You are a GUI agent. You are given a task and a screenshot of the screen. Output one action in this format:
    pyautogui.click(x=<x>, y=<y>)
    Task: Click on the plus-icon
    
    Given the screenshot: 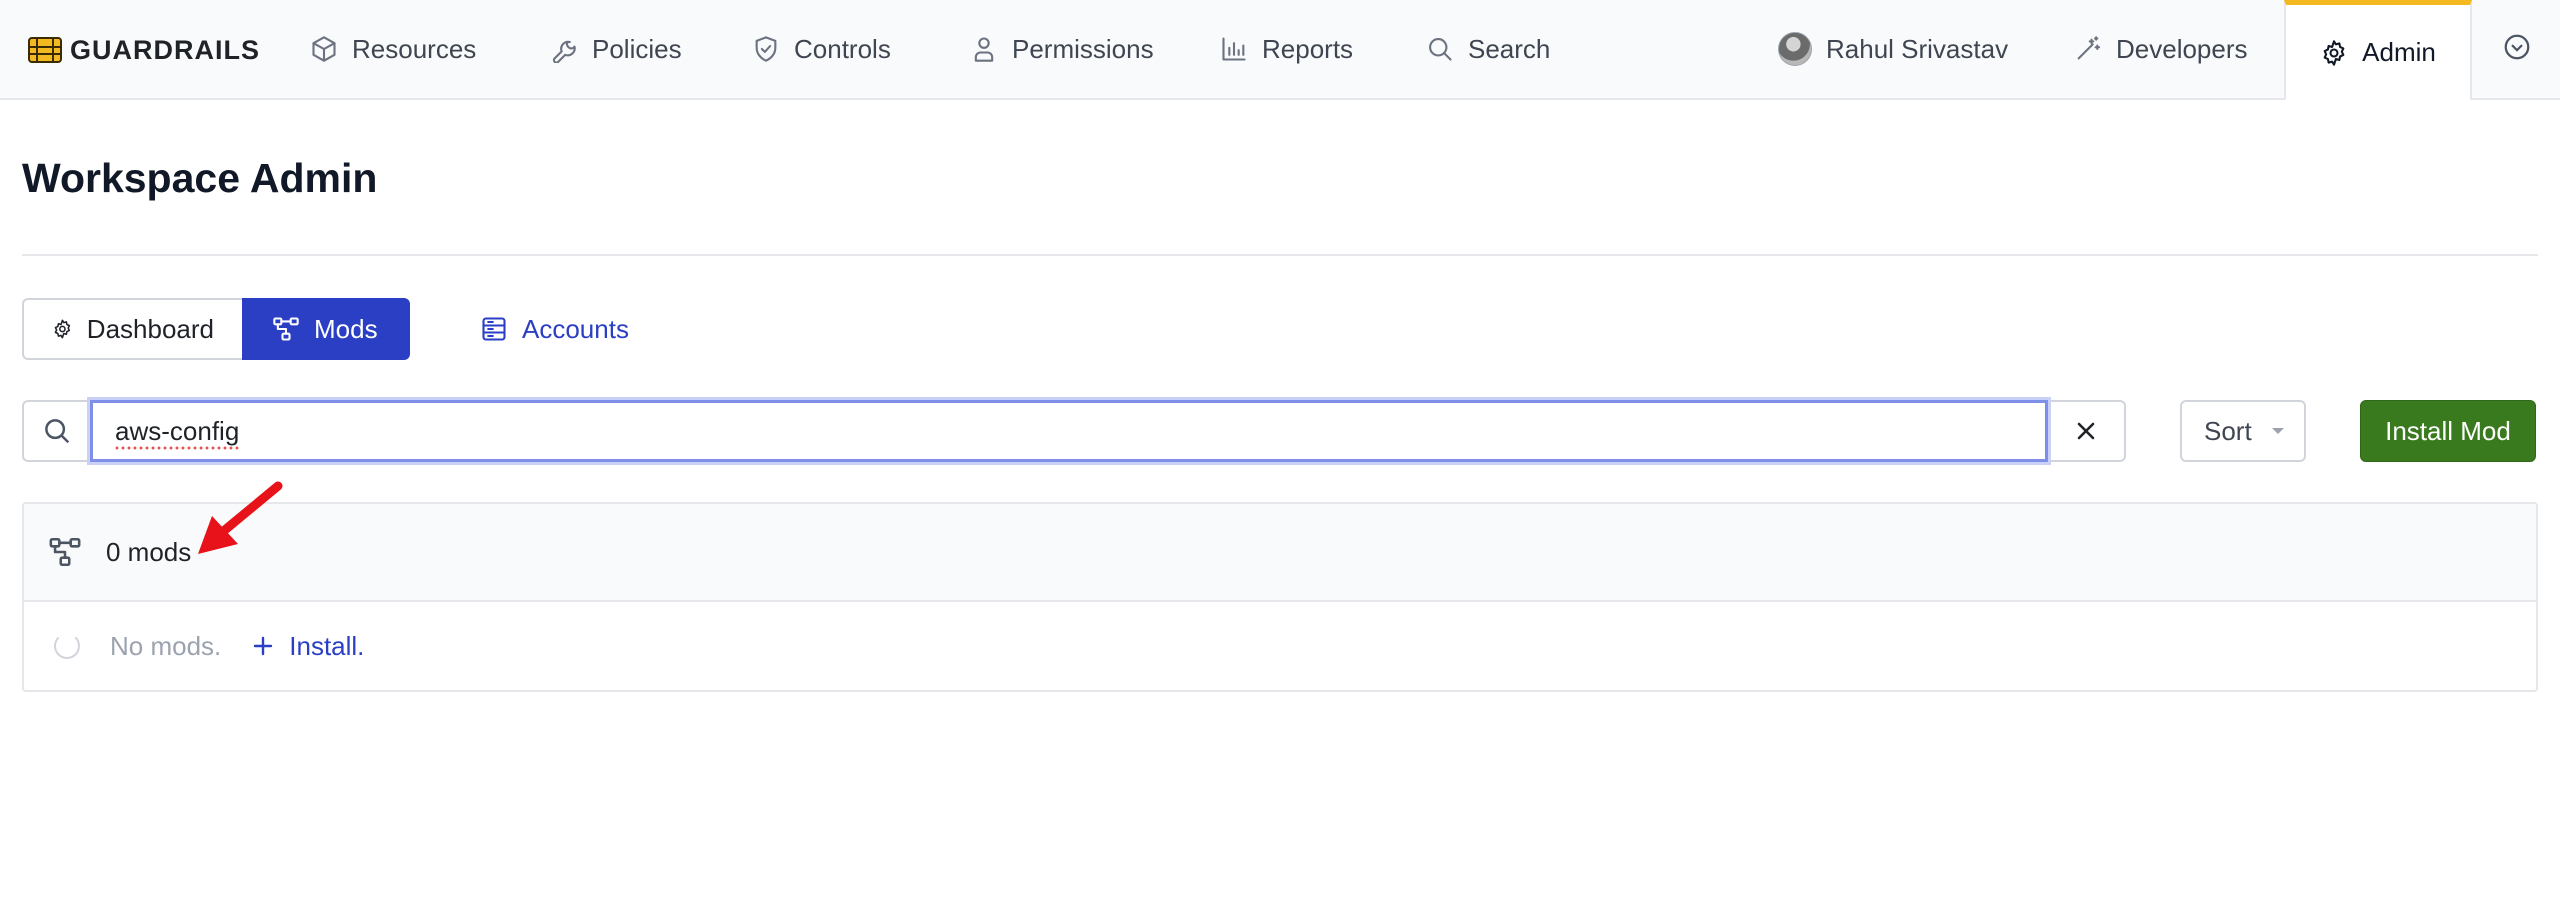 What is the action you would take?
    pyautogui.click(x=263, y=646)
    